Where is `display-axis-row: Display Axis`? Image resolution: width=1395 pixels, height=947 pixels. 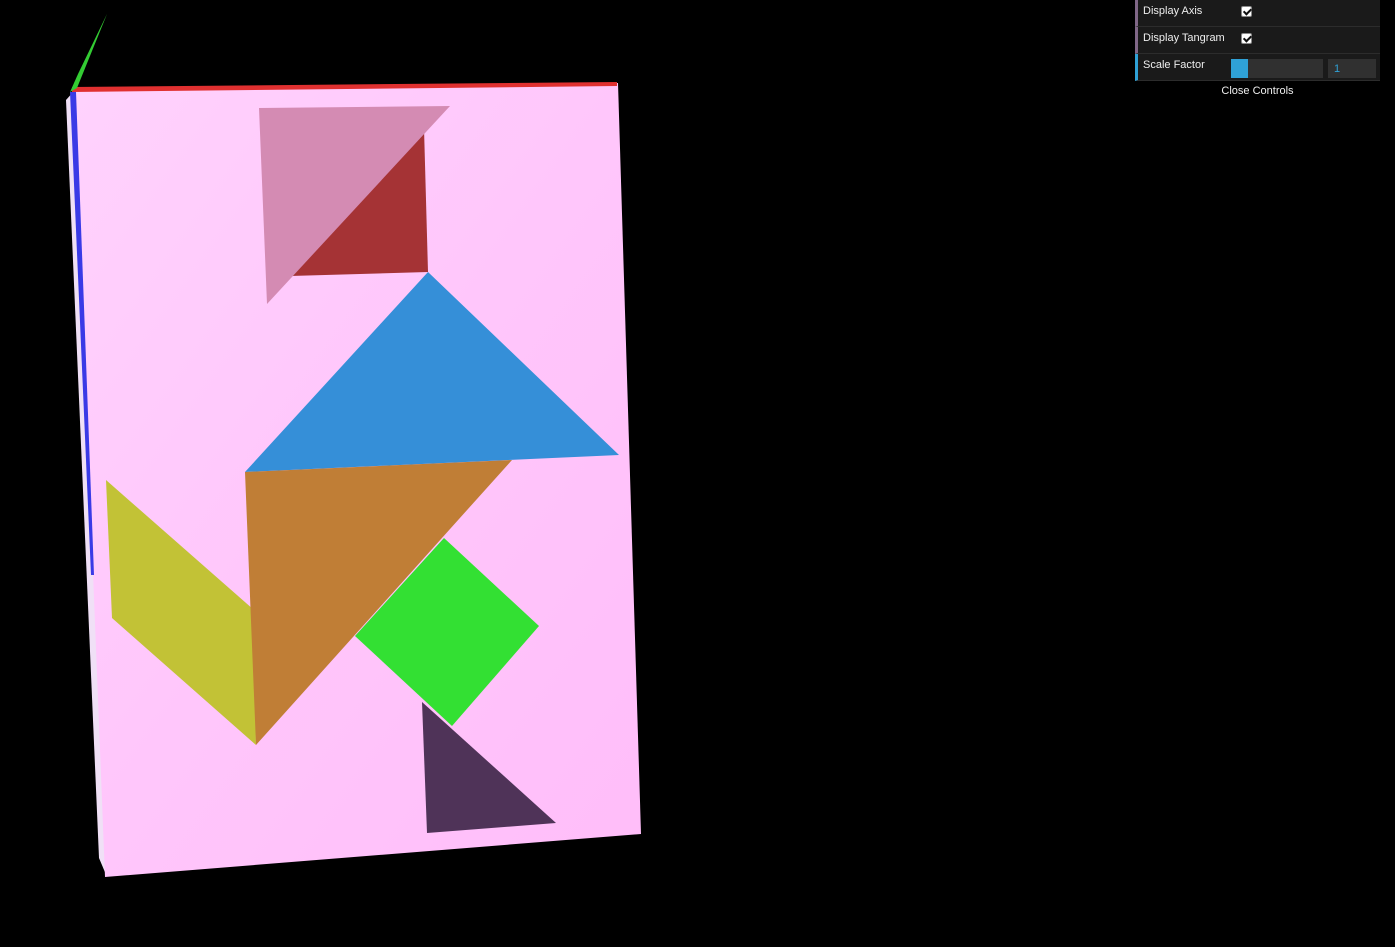 display-axis-row: Display Axis is located at coordinates (1257, 13).